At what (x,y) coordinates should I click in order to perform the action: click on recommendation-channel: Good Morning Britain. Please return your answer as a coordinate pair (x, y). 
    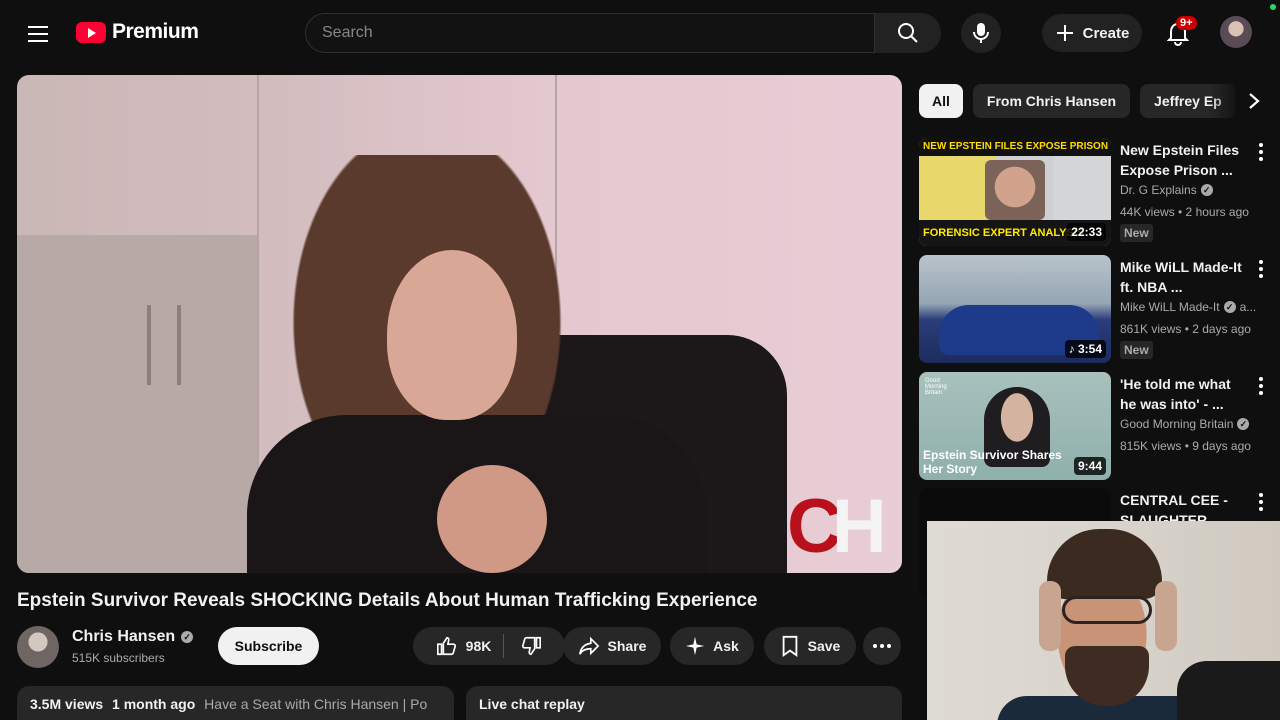
    Looking at the image, I should click on (1176, 424).